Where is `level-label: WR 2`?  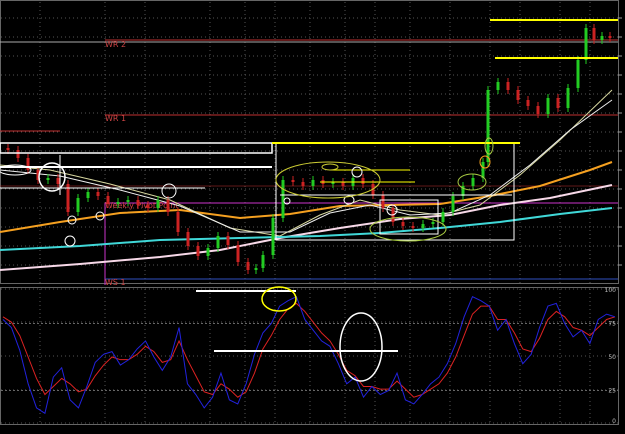 level-label: WR 2 is located at coordinates (115, 44).